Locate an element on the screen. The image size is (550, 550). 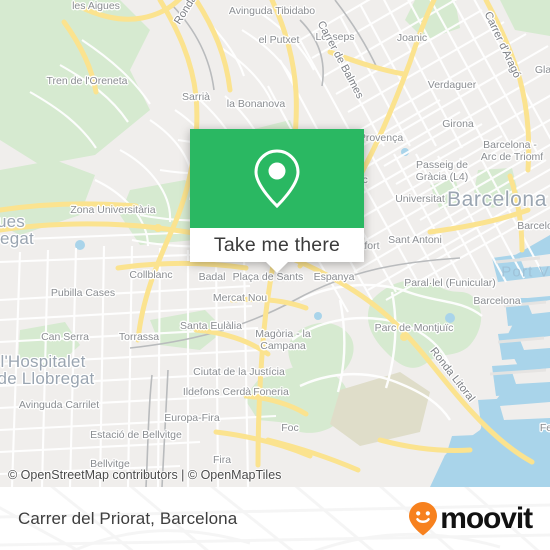
popup-pointer is located at coordinates (277, 267).